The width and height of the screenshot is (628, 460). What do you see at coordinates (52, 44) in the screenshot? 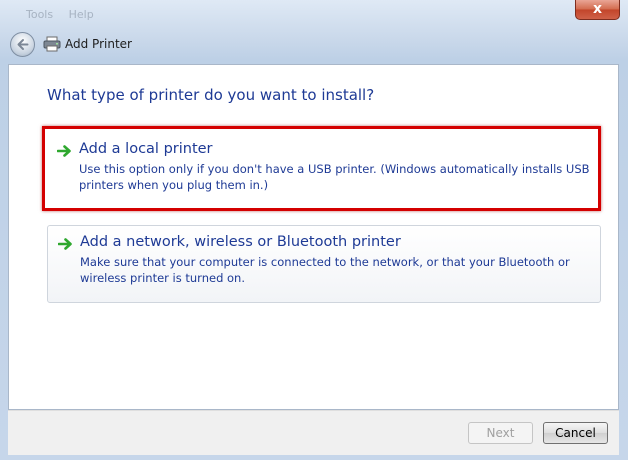
I see `printer-icon` at bounding box center [52, 44].